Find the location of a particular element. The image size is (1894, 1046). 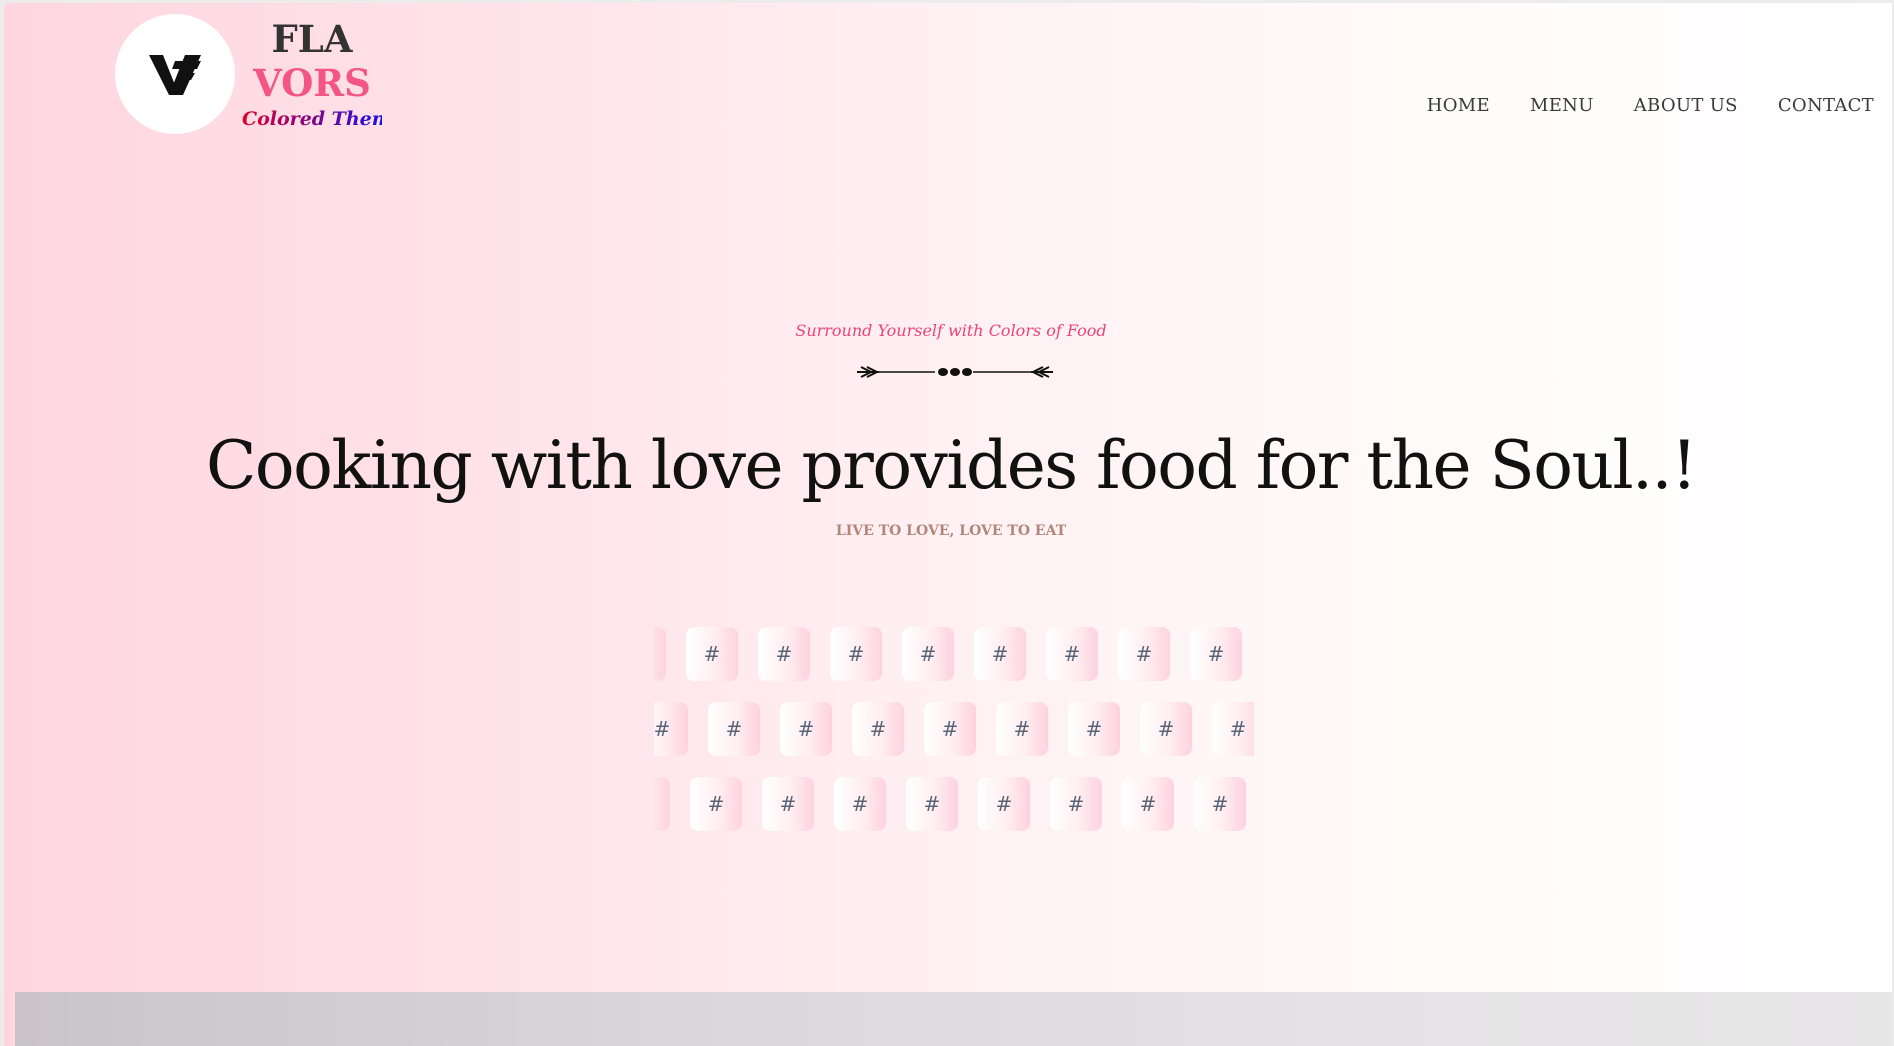

brand-line2: VORS is located at coordinates (312, 83).